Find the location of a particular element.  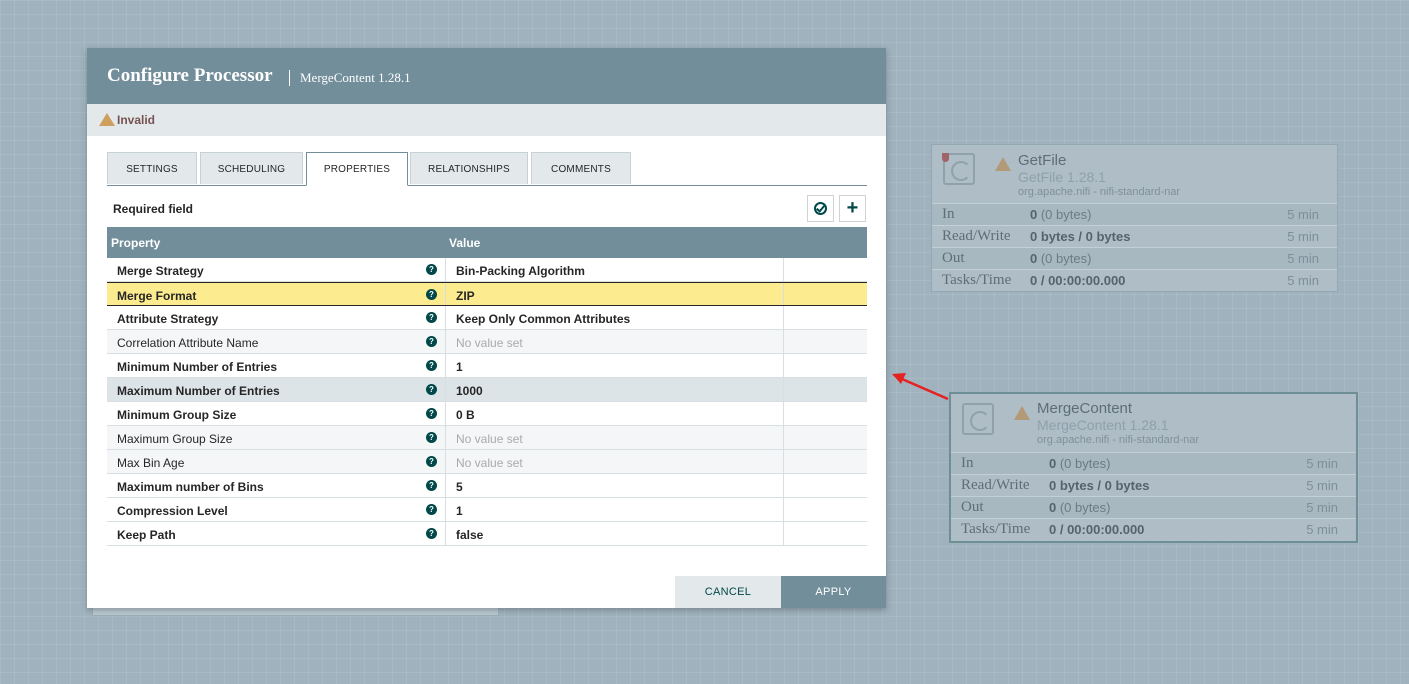

property-value: 0 B is located at coordinates (465, 415).